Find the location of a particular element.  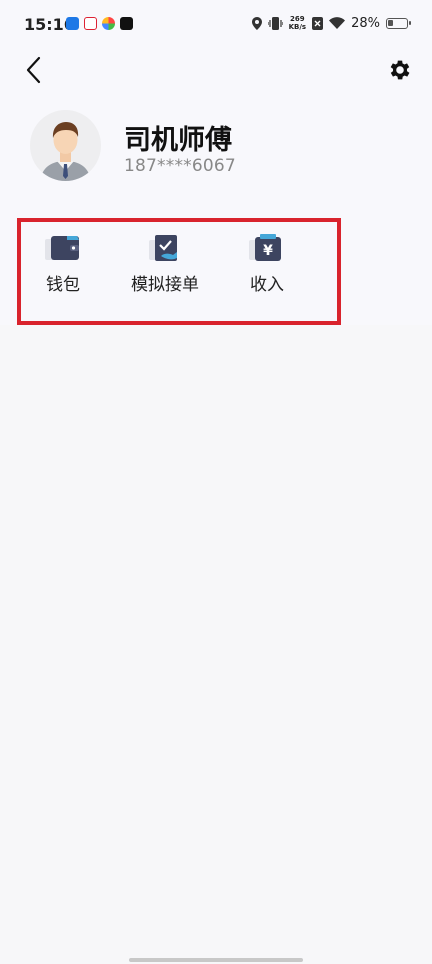

wallet-icon is located at coordinates (62, 248).